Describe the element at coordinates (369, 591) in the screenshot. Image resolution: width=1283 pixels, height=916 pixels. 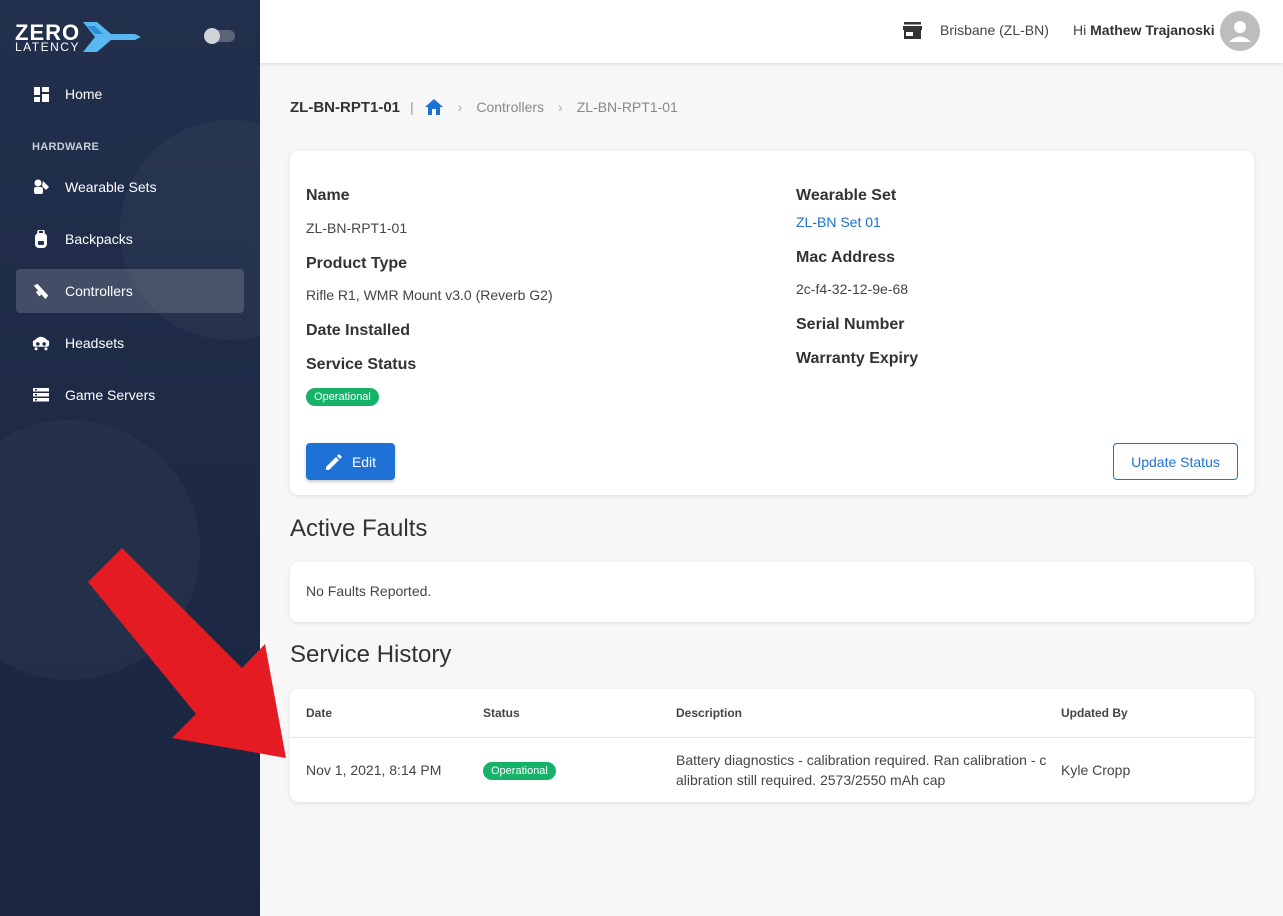
I see `no-faults-message: No Faults Reported.` at that location.